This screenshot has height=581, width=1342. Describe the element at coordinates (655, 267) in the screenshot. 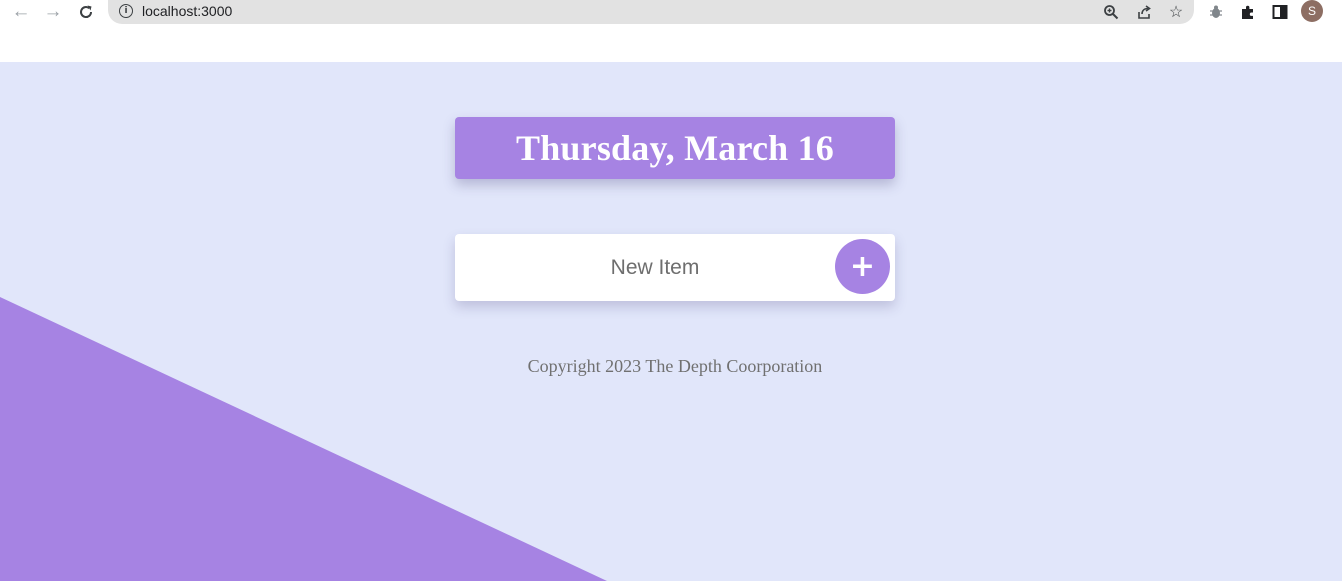

I see `new-item-input` at that location.